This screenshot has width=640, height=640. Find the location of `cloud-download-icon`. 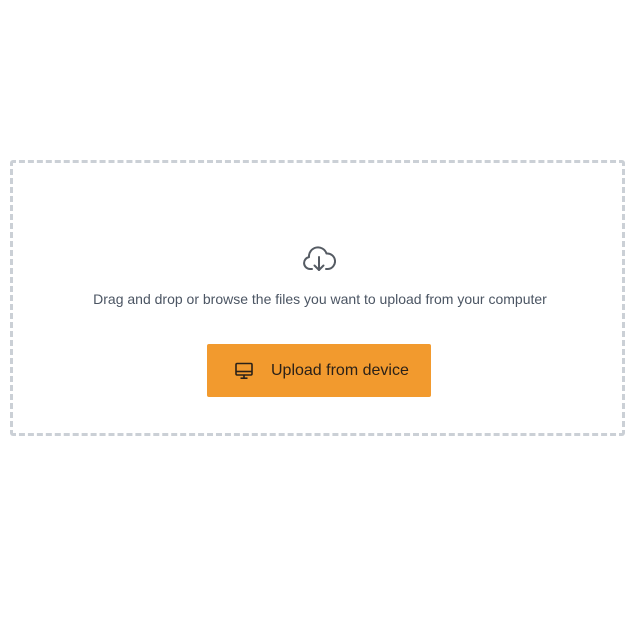

cloud-download-icon is located at coordinates (319, 260).